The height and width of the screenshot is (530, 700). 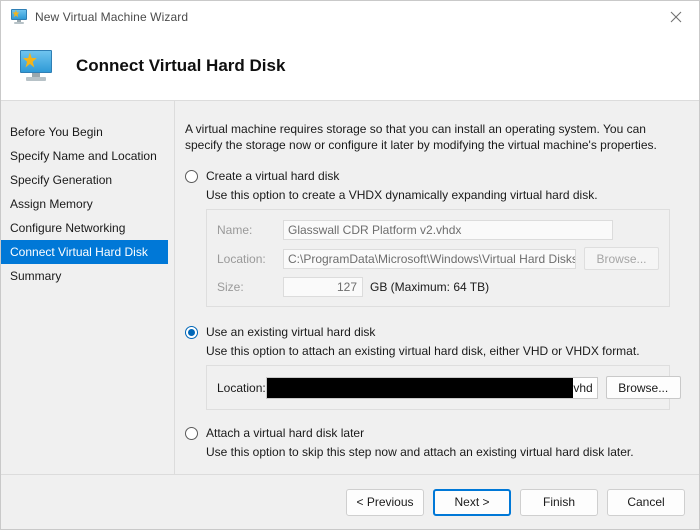 What do you see at coordinates (181, 65) in the screenshot?
I see `page-title: Connect Virtual Hard Disk` at bounding box center [181, 65].